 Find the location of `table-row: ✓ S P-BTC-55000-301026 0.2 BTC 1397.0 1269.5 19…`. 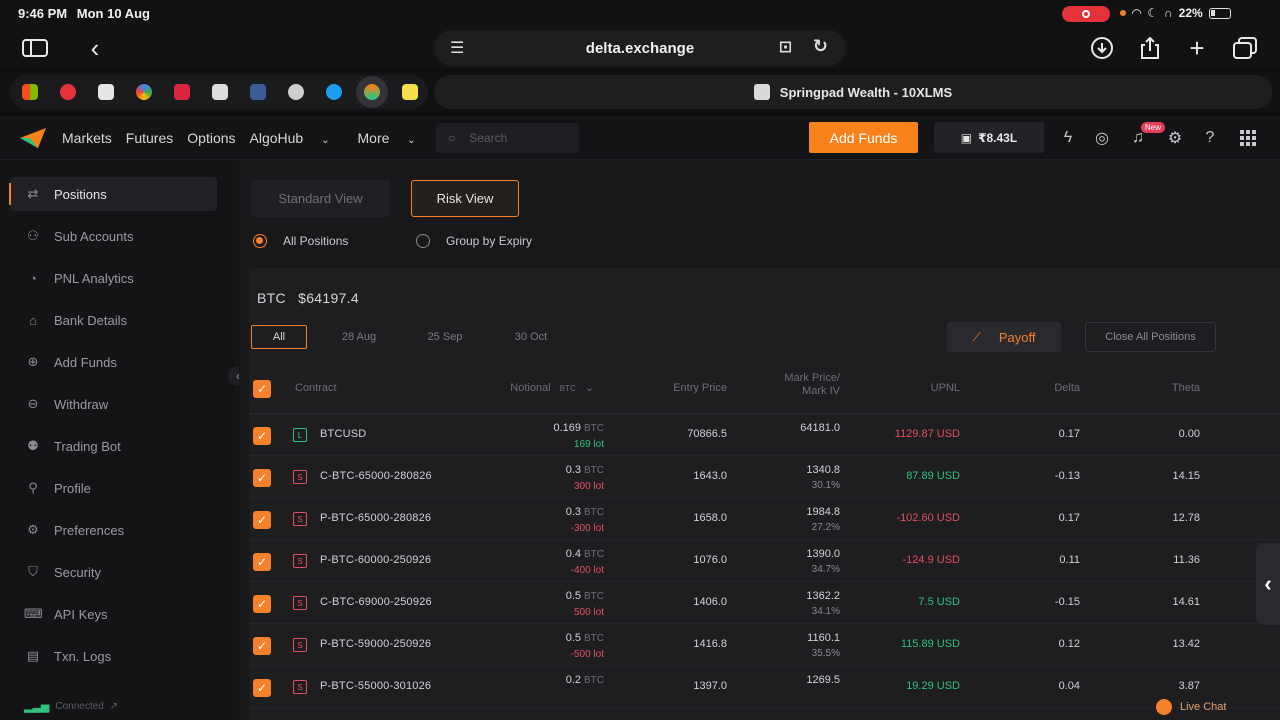

table-row: ✓ S P-BTC-55000-301026 0.2 BTC 1397.0 1269.5 19… is located at coordinates (764, 687).